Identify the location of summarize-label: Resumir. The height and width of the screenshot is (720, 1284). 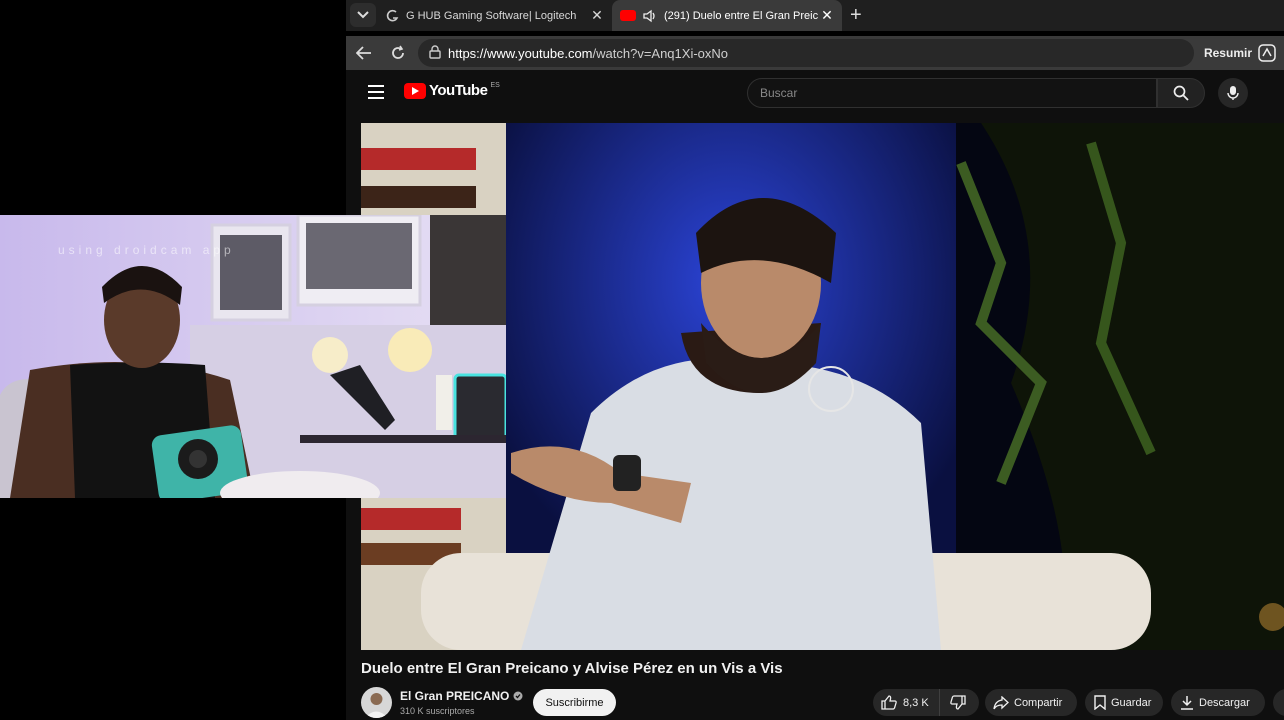
(1227, 53).